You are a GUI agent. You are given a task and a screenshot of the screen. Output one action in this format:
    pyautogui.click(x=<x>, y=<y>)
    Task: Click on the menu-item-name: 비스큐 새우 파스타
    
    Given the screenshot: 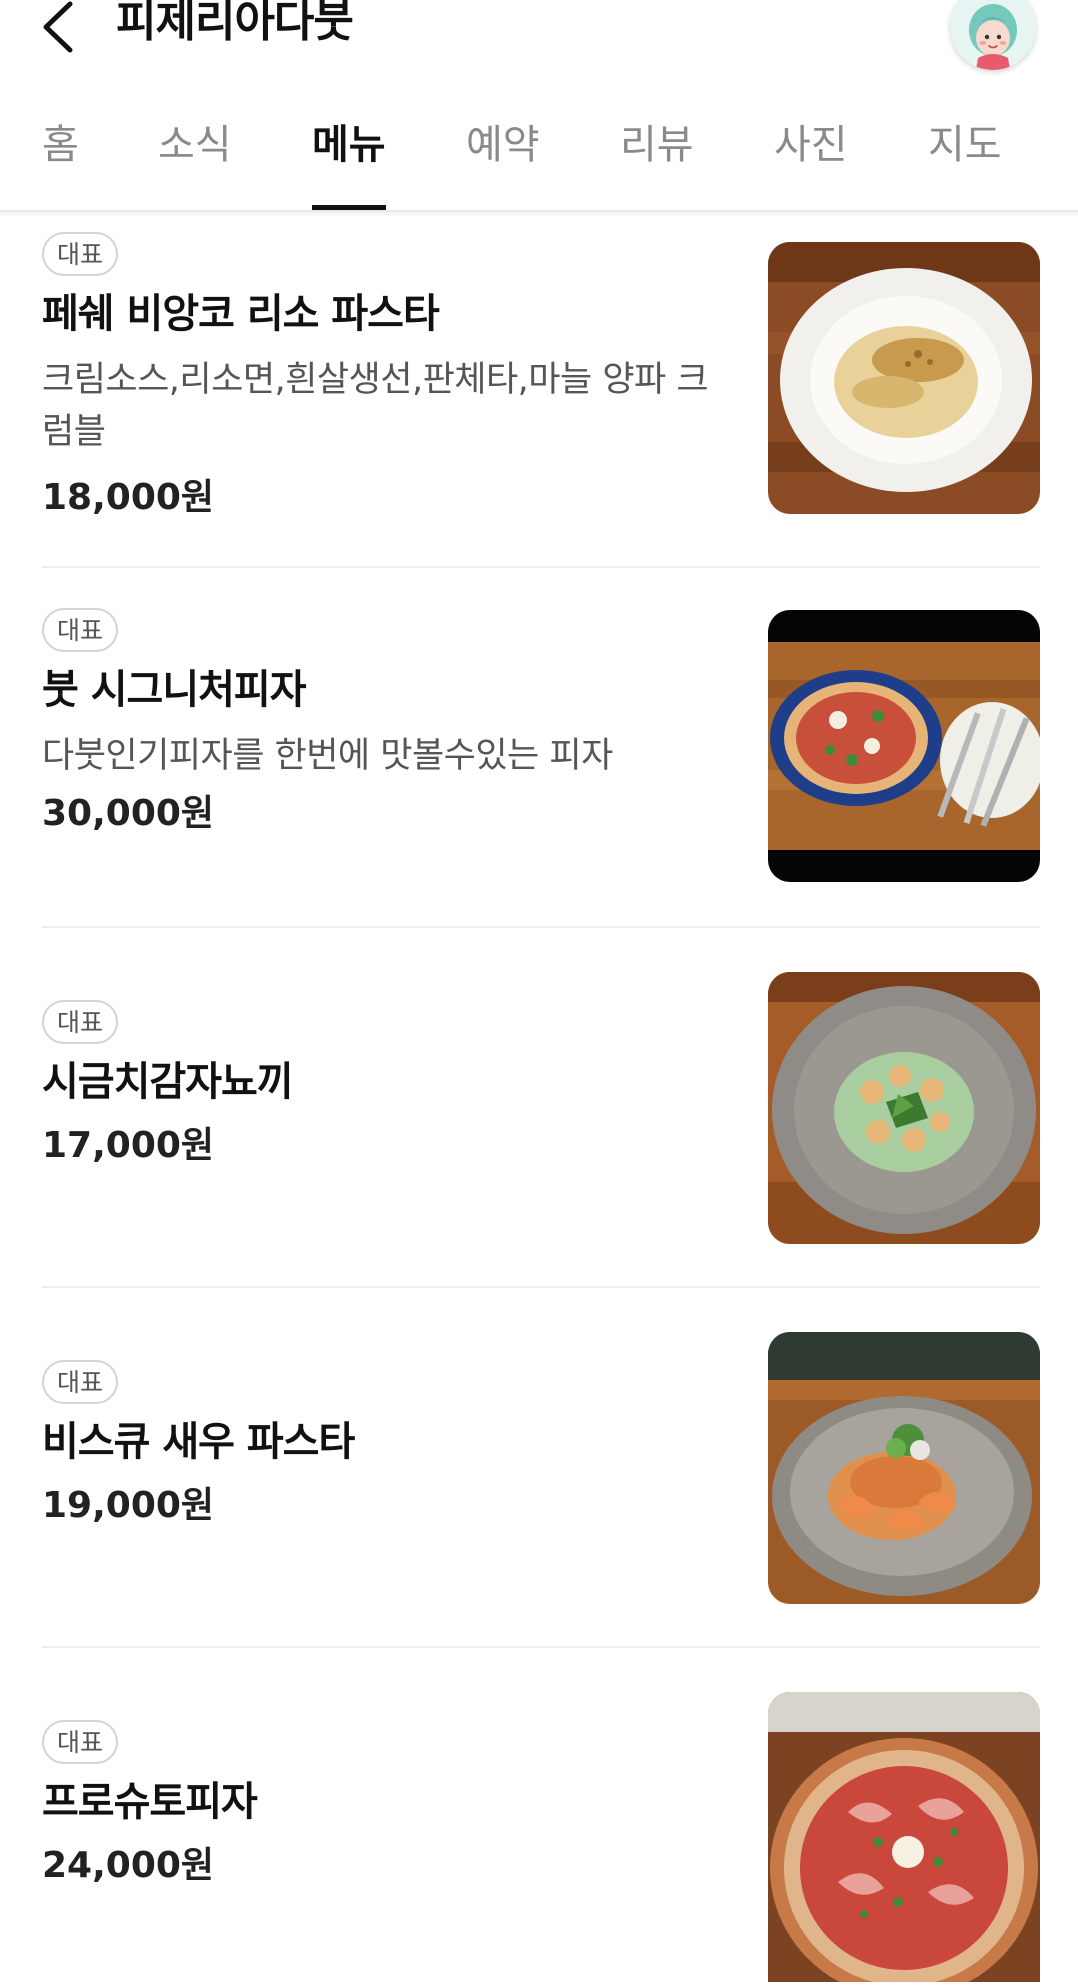 What is the action you would take?
    pyautogui.click(x=198, y=1442)
    